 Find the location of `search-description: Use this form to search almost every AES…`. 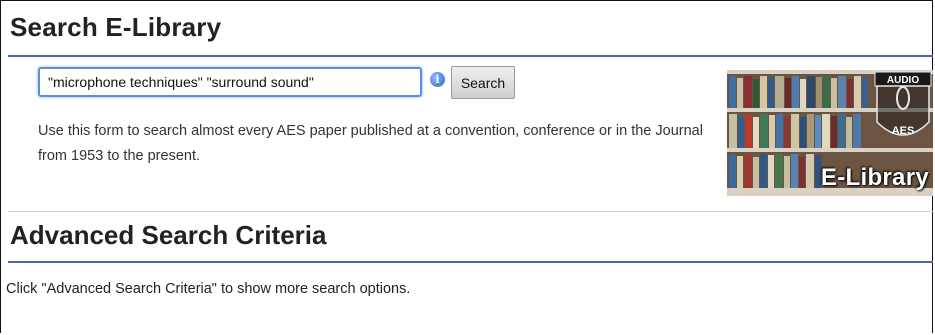

search-description: Use this form to search almost every AES… is located at coordinates (370, 143).